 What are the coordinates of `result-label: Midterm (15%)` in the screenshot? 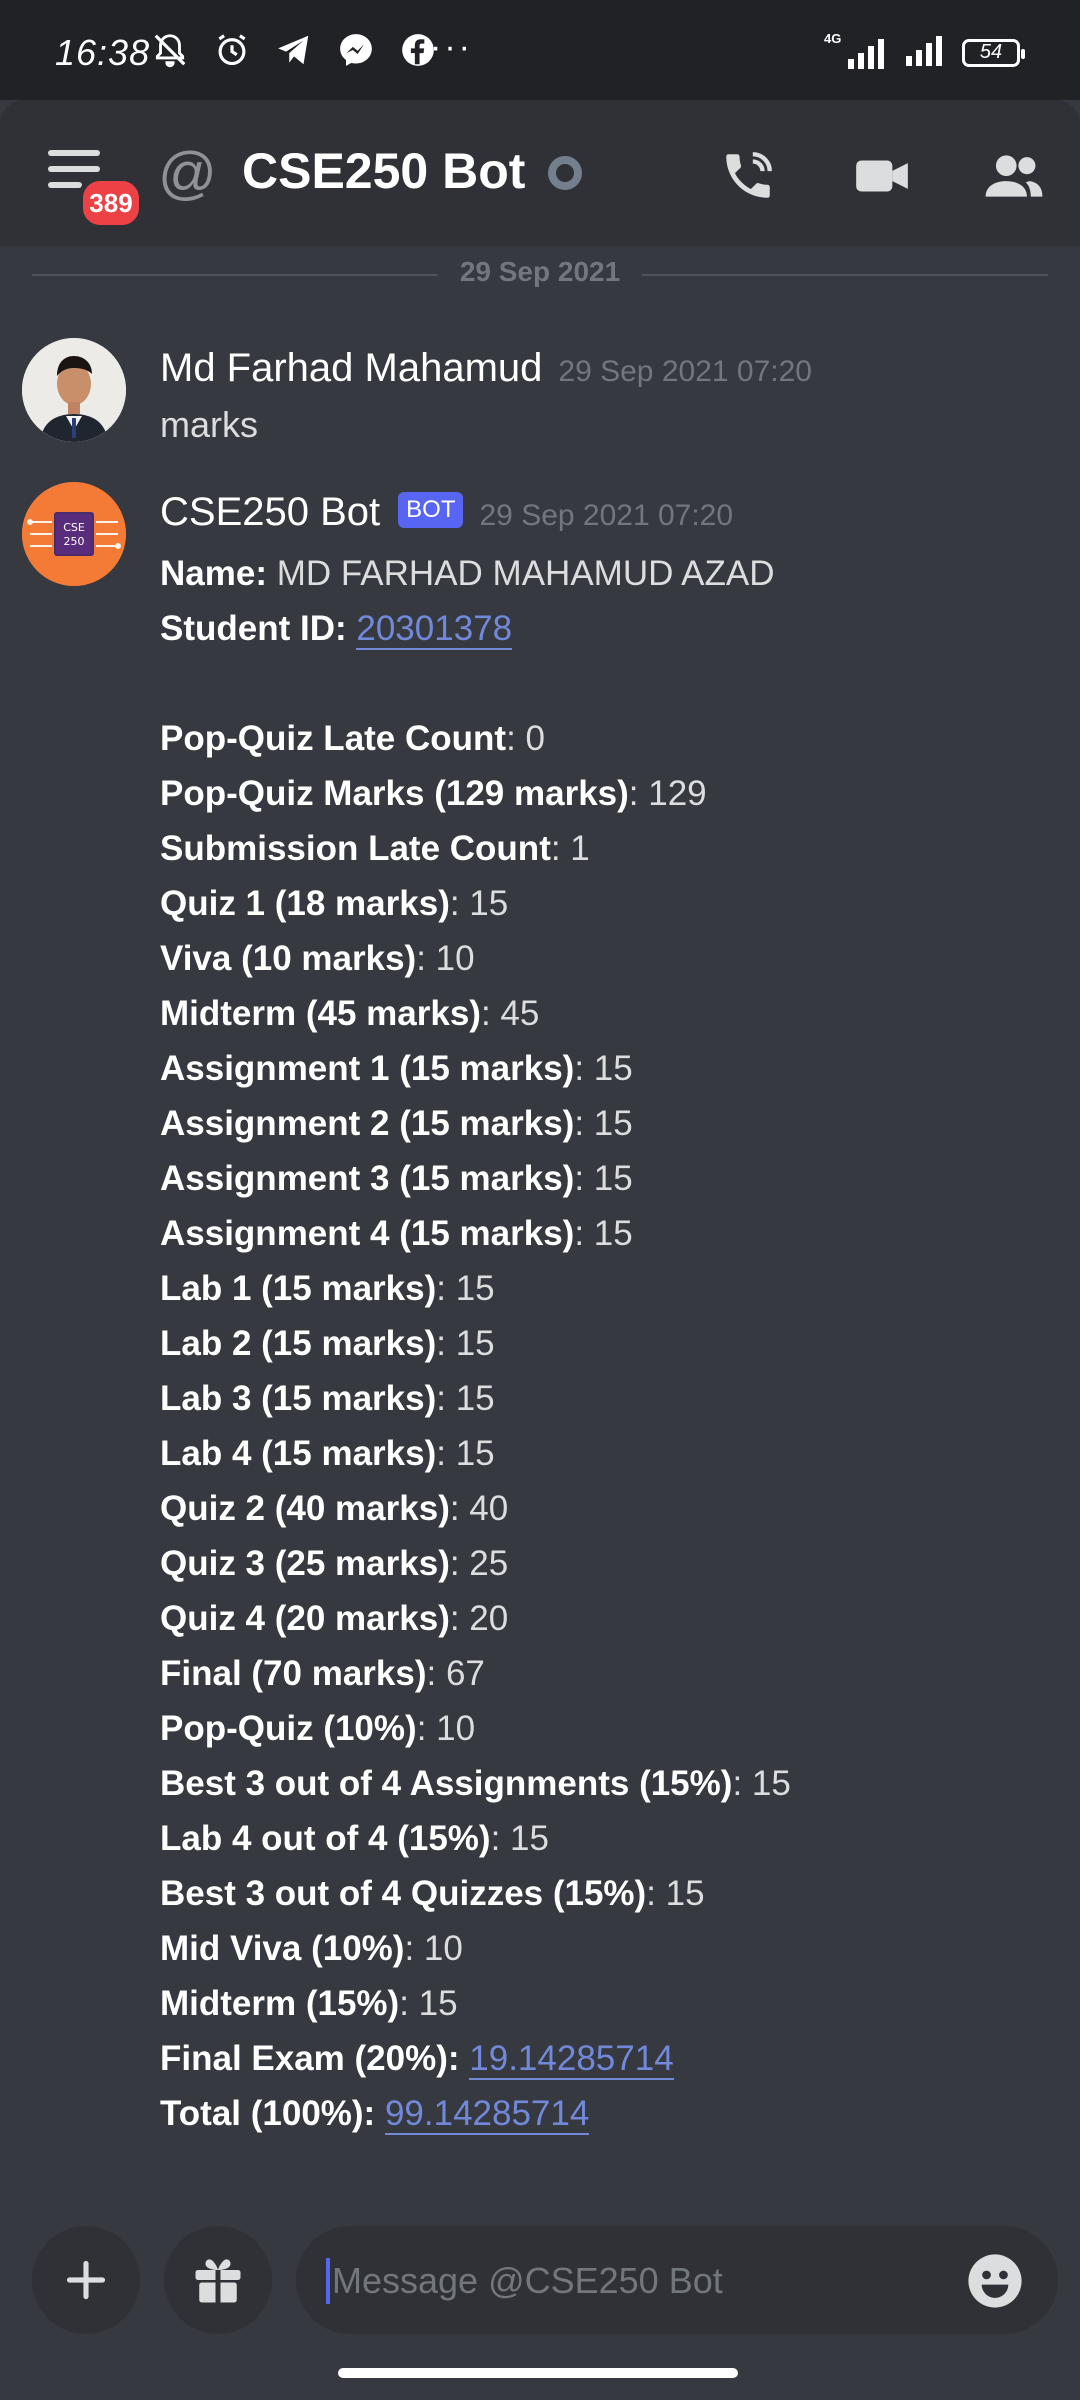 It's located at (280, 2003).